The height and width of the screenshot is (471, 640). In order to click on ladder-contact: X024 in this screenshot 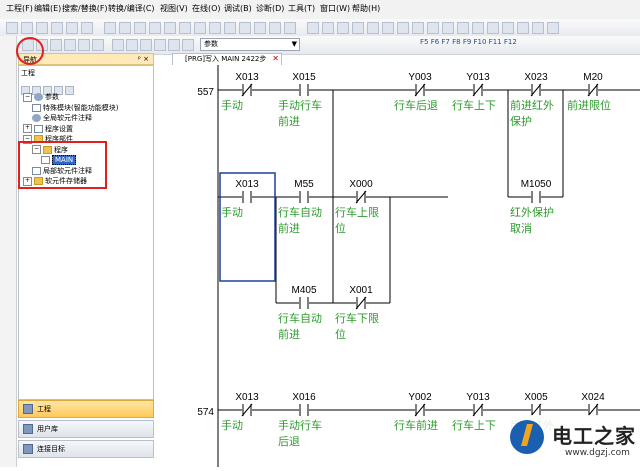, I will do `click(593, 404)`.